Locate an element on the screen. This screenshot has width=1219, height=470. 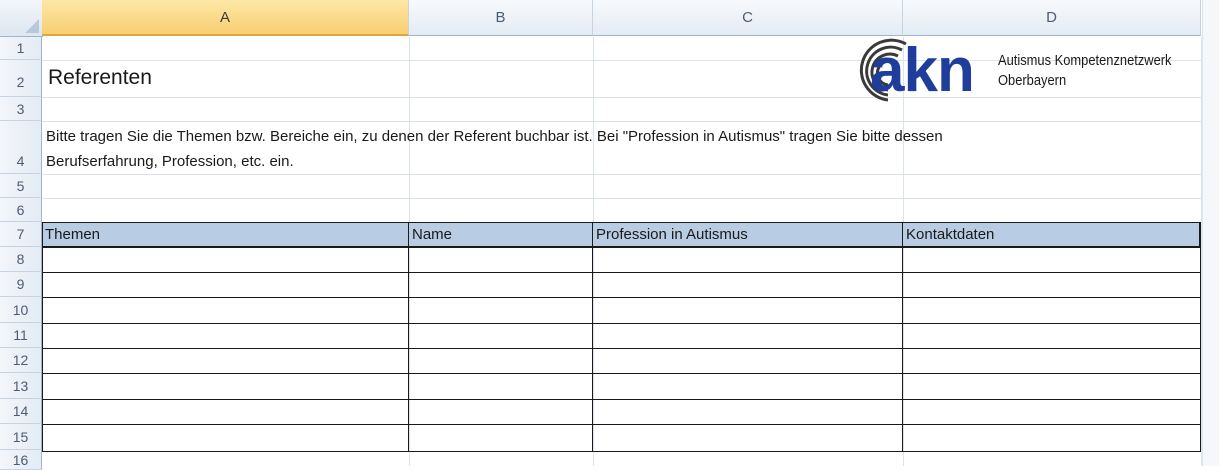
row-header-13: 13 is located at coordinates (21, 386).